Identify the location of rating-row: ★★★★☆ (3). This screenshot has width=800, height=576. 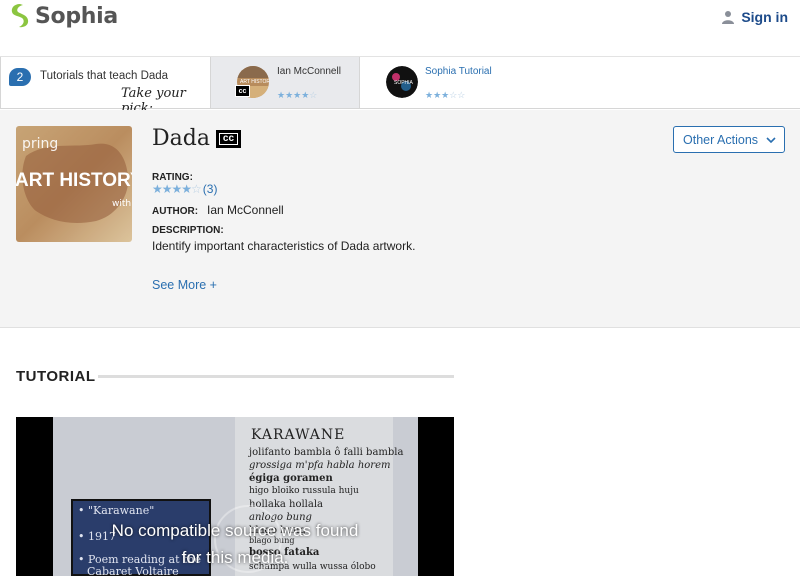
(184, 189).